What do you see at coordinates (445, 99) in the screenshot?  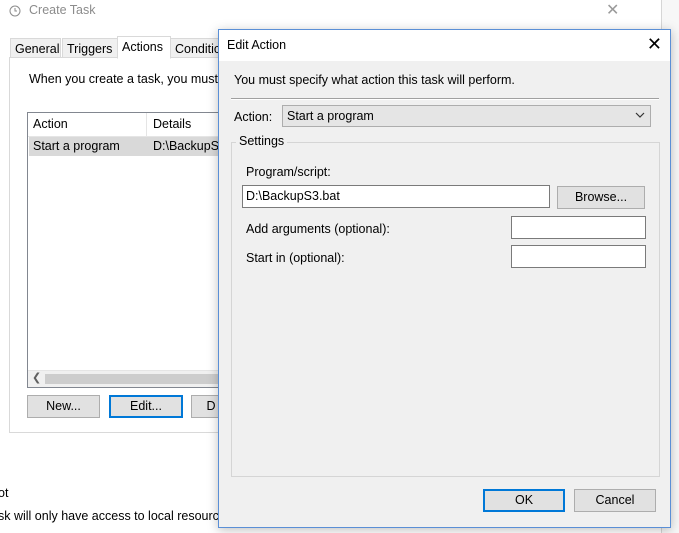 I see `divider` at bounding box center [445, 99].